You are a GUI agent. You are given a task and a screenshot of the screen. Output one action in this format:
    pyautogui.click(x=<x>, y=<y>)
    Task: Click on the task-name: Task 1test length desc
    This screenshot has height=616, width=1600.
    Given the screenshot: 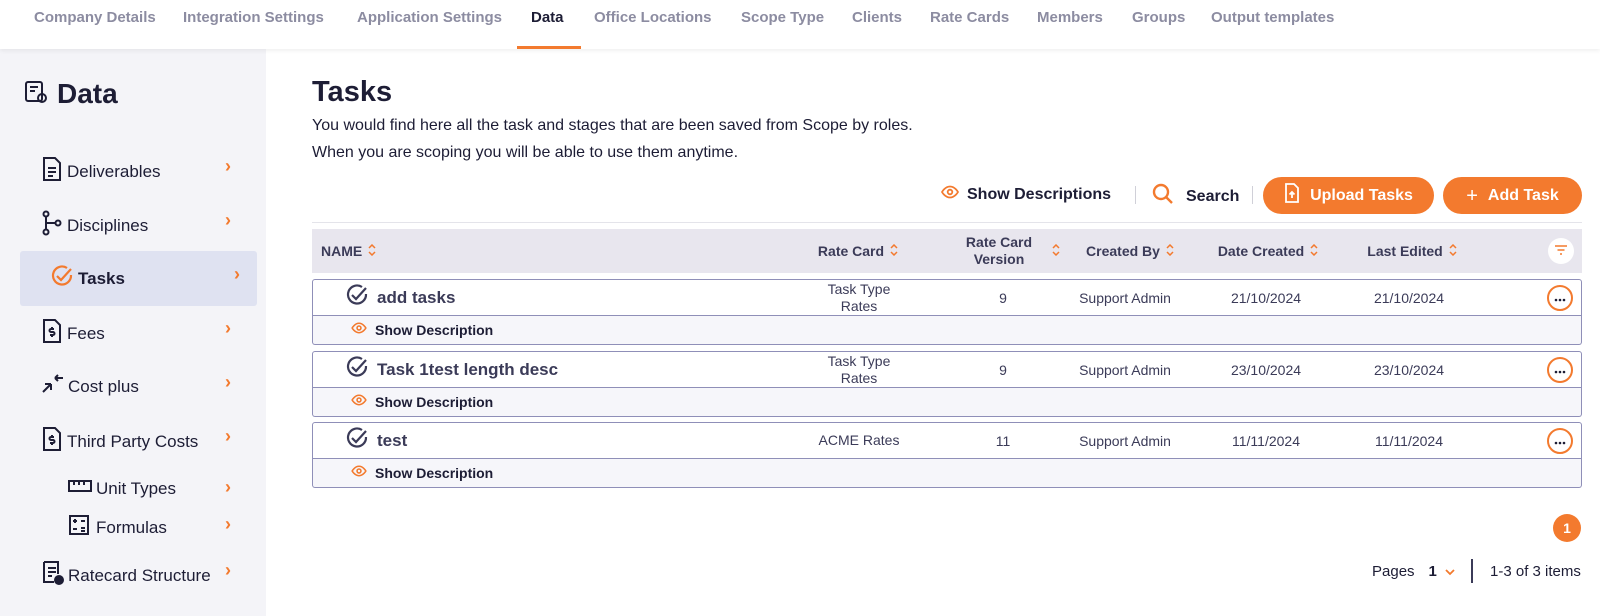 What is the action you would take?
    pyautogui.click(x=451, y=369)
    